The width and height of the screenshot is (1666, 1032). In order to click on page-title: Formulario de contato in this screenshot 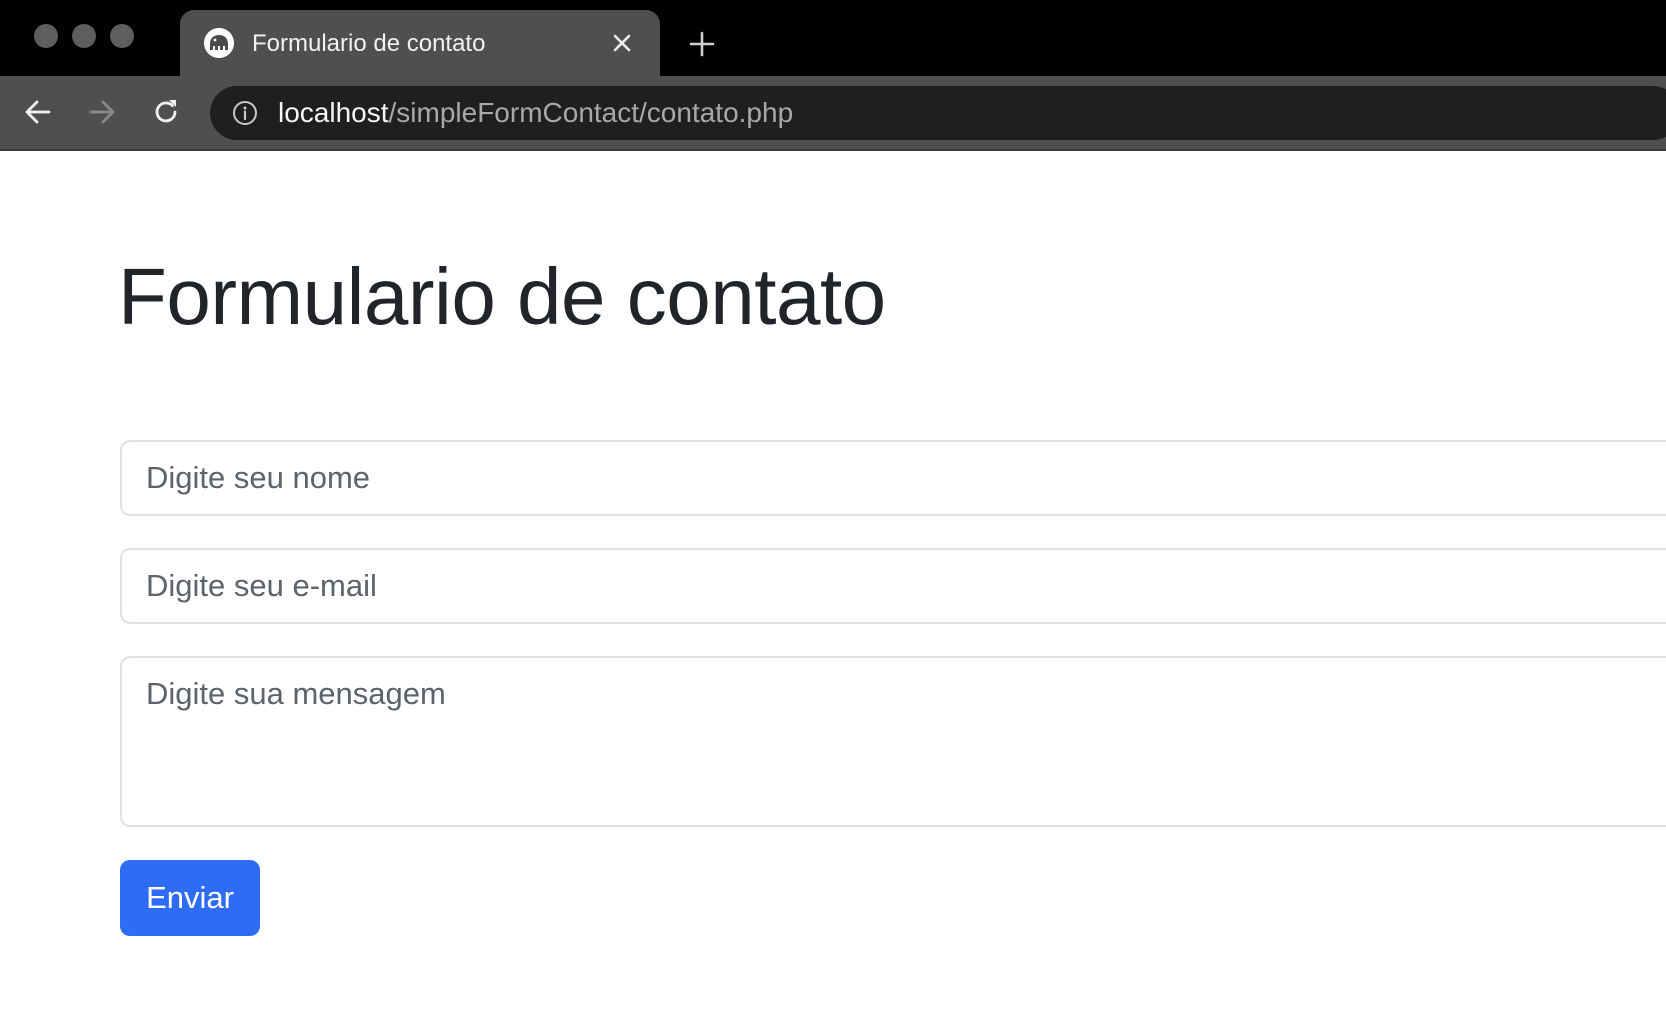, I will do `click(502, 296)`.